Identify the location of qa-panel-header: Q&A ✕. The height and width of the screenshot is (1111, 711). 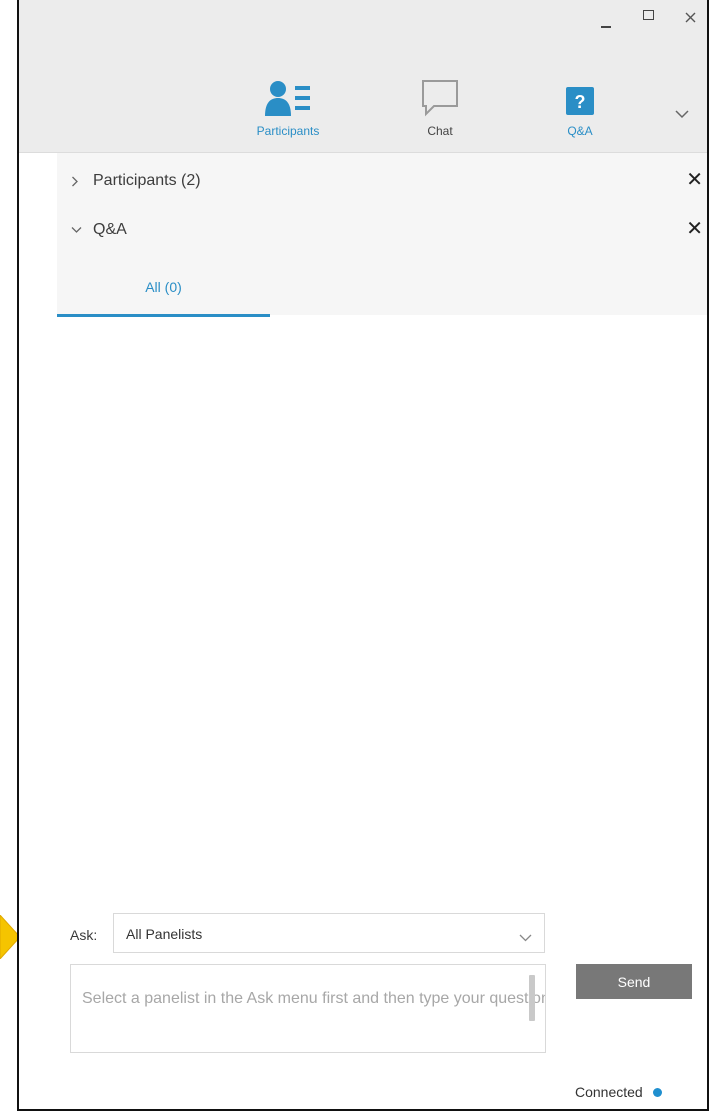
(389, 230).